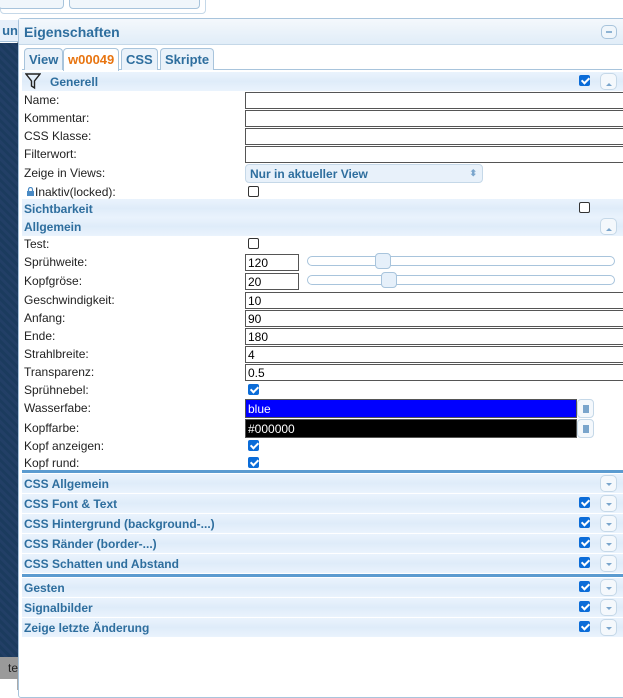 The width and height of the screenshot is (623, 698). I want to click on field-wasserfabe: Wasserfabe: blue, so click(322, 408).